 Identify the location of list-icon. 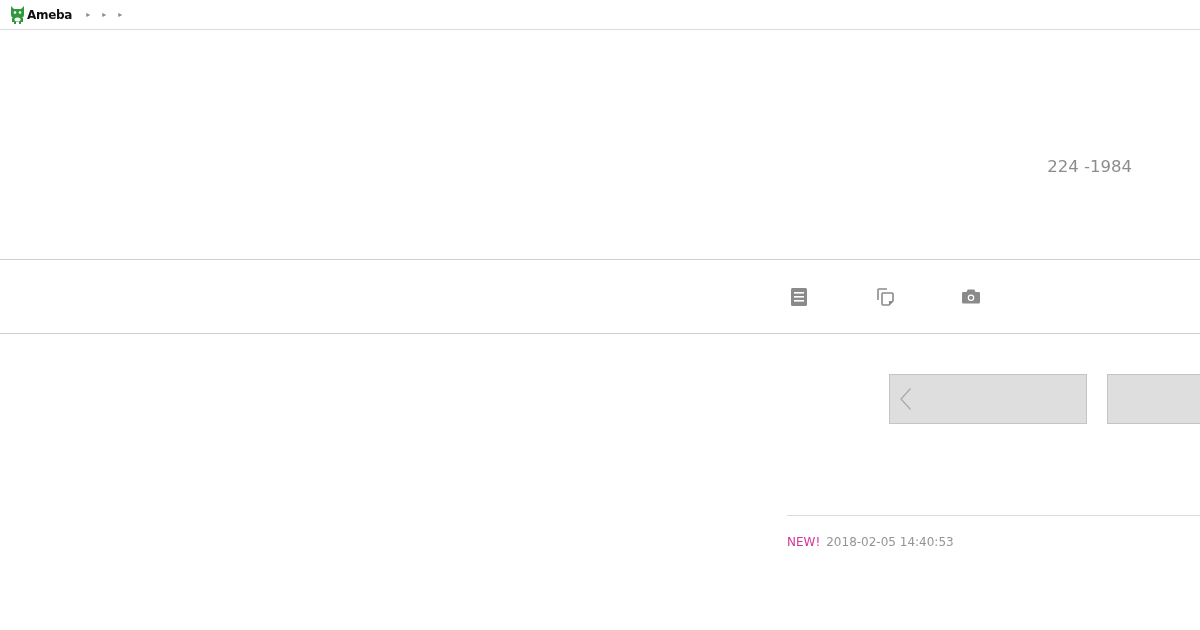
(799, 296).